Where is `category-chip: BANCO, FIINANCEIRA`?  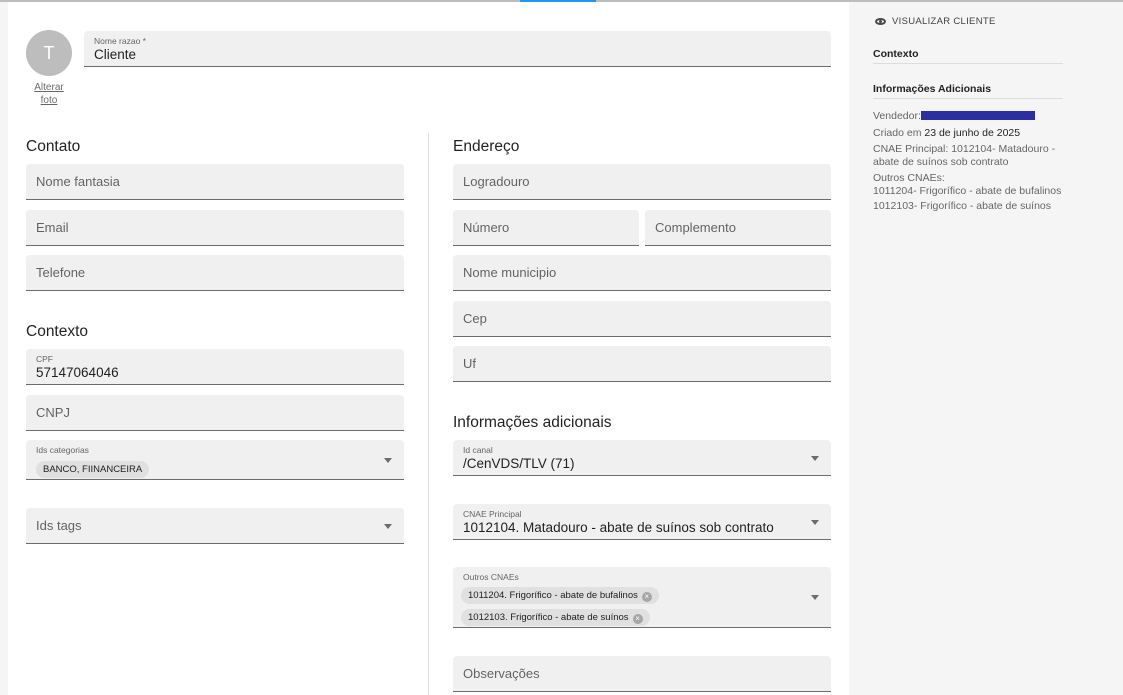
category-chip: BANCO, FIINANCEIRA is located at coordinates (93, 469).